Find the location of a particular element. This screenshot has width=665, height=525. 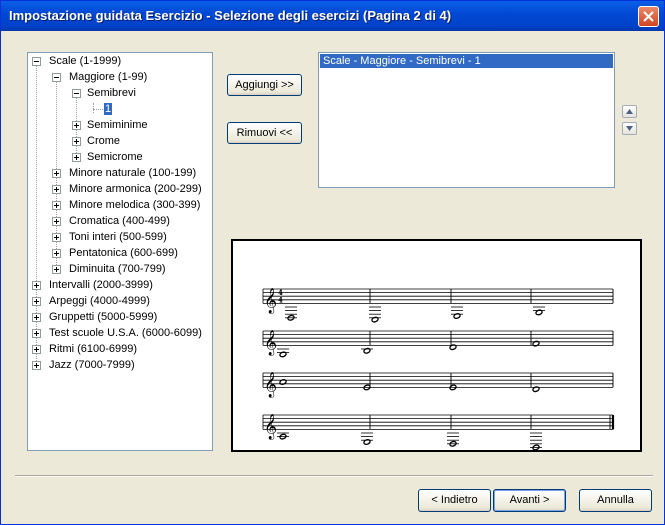

close-icon is located at coordinates (648, 16).